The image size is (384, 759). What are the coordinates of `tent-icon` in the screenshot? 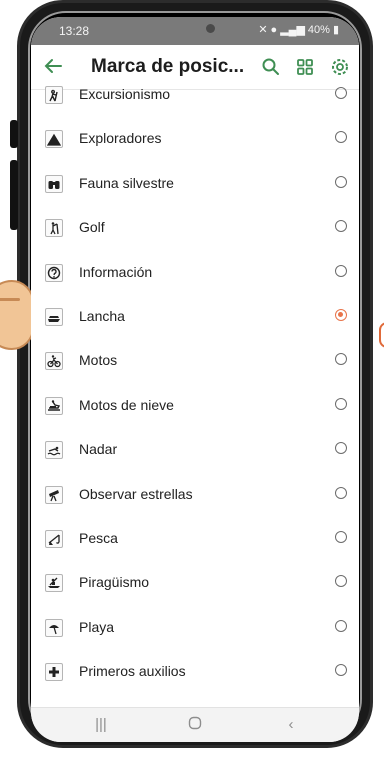 It's located at (54, 139).